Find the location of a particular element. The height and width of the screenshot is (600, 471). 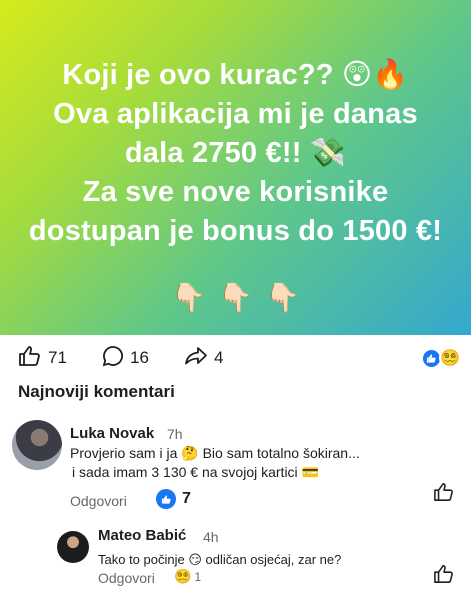

banner-line: Ova aplikacija mi je danas is located at coordinates (235, 114).